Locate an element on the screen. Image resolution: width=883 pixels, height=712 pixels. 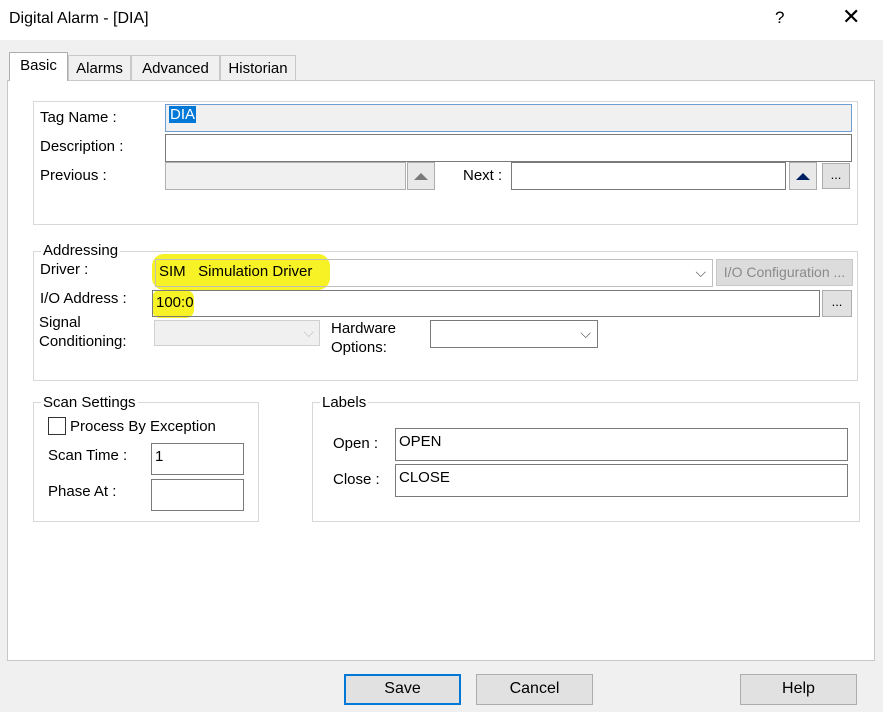
signal-label-line1: Signal is located at coordinates (60, 322).